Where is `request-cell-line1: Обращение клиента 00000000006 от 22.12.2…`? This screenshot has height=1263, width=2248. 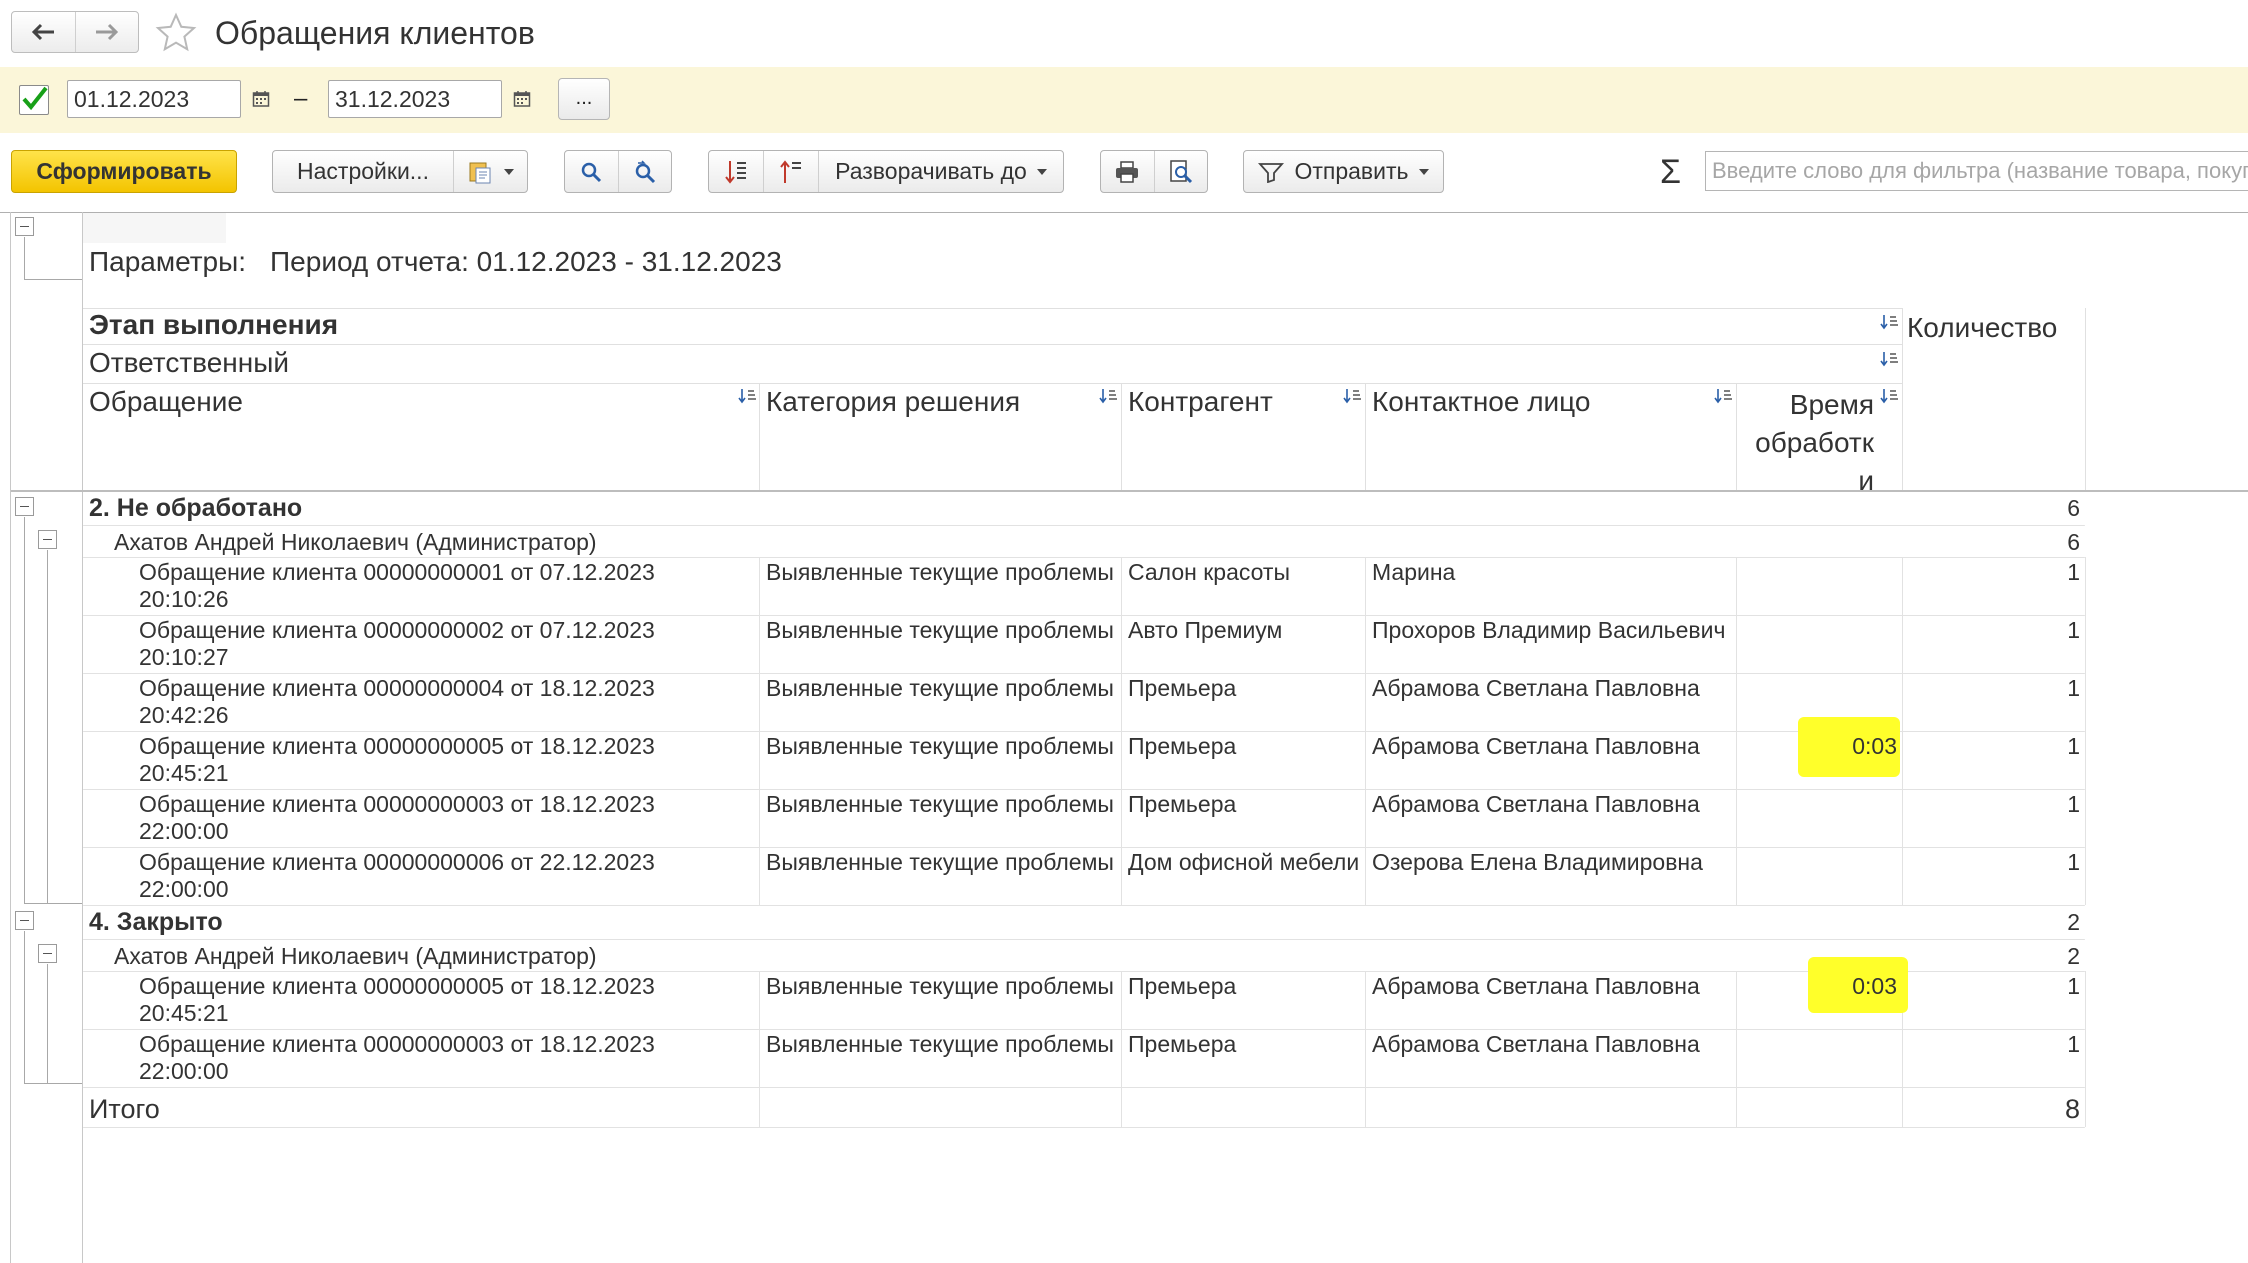
request-cell-line1: Обращение клиента 00000000006 от 22.12.2… is located at coordinates (397, 862).